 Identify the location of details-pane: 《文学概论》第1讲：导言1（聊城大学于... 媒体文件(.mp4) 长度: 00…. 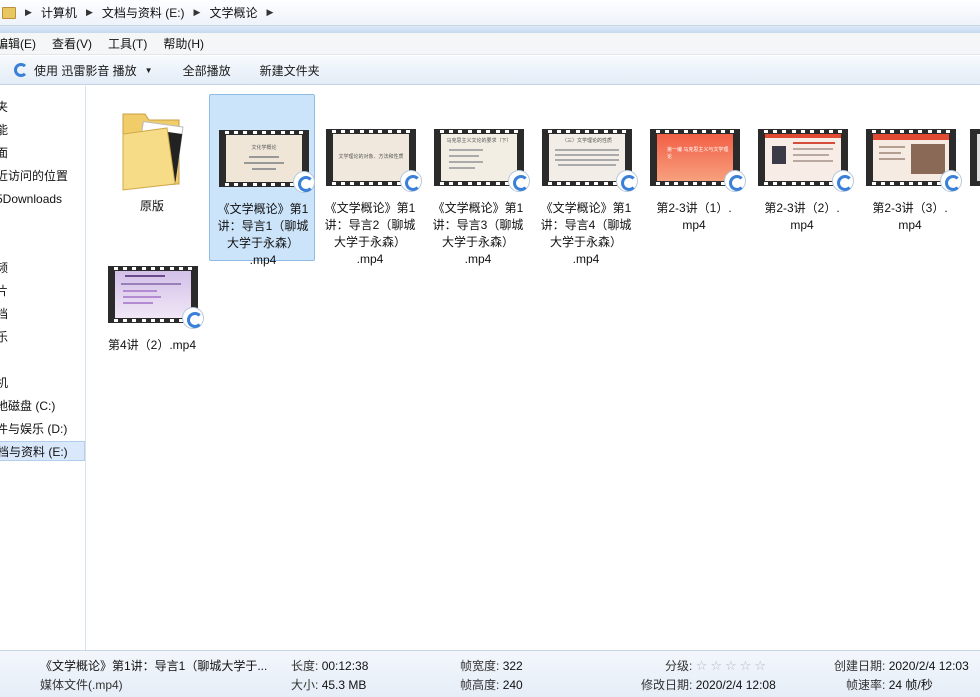
(490, 673).